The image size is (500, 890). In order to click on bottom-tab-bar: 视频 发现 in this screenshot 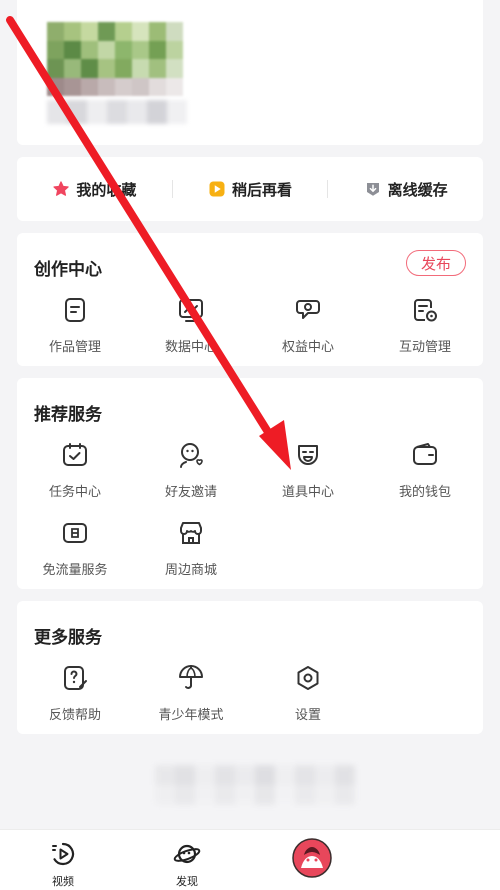, I will do `click(250, 859)`.